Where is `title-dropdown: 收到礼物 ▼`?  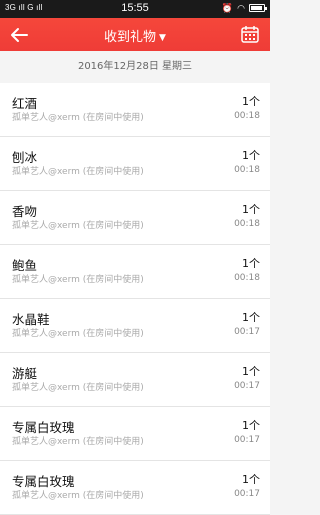
title-dropdown: 收到礼物 ▼ is located at coordinates (135, 35).